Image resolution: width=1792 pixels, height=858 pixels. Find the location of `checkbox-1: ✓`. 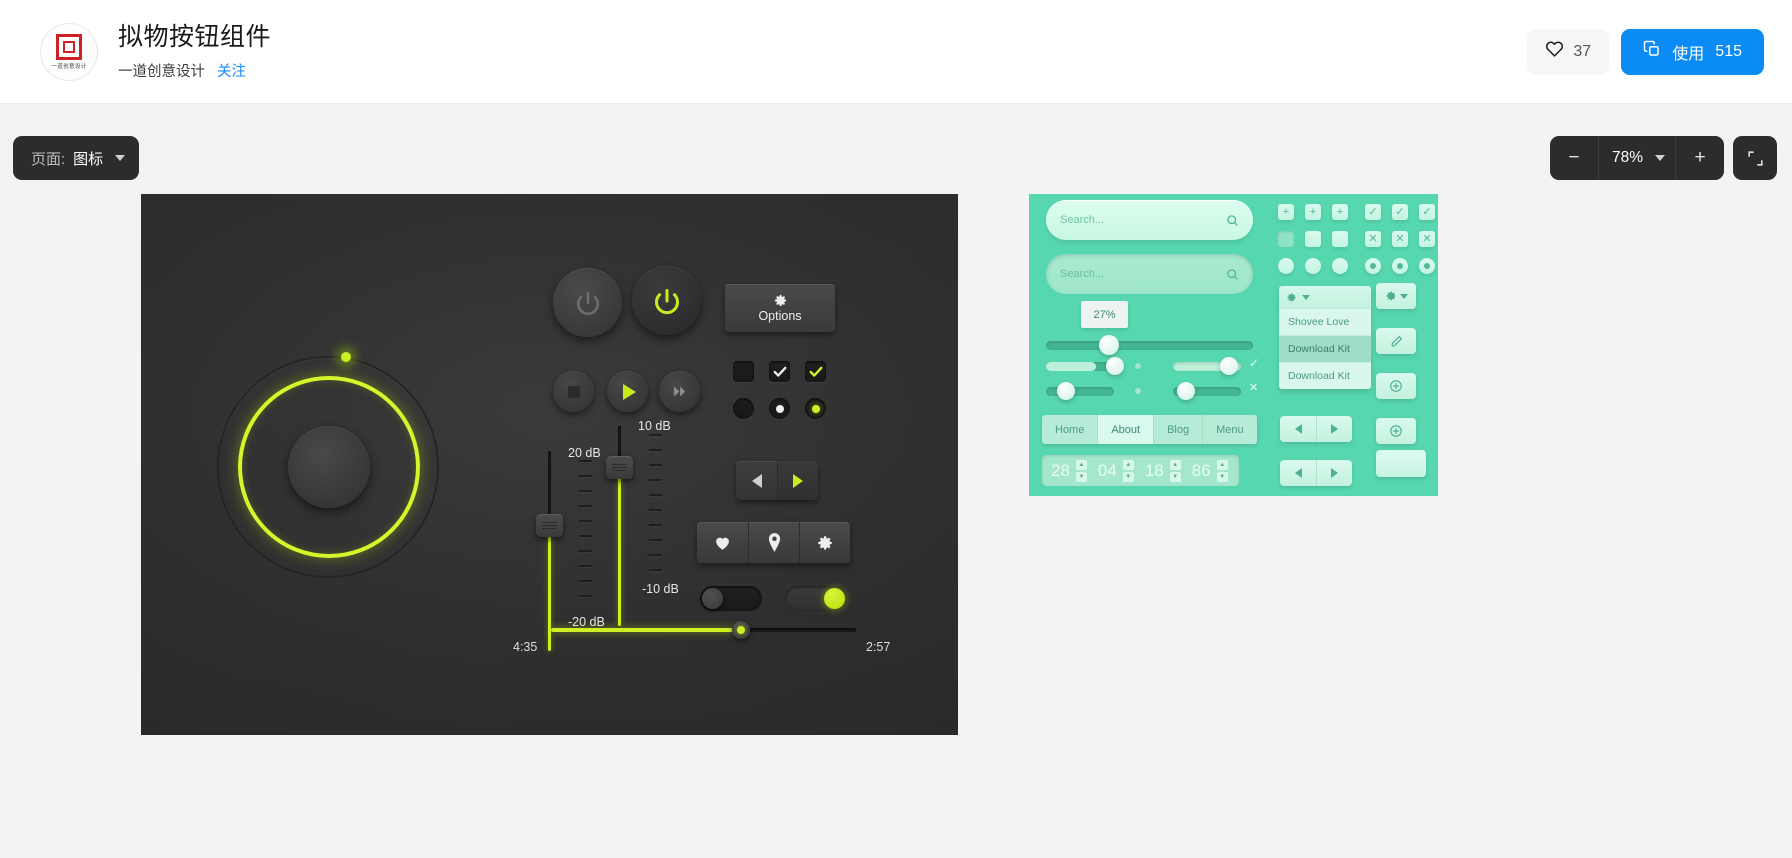

checkbox-1: ✓ is located at coordinates (1373, 212).